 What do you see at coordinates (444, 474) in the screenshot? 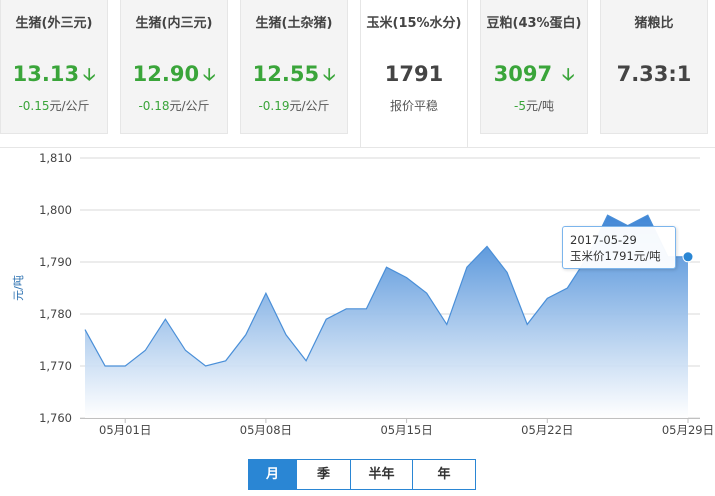
I see `tab-year: 年` at bounding box center [444, 474].